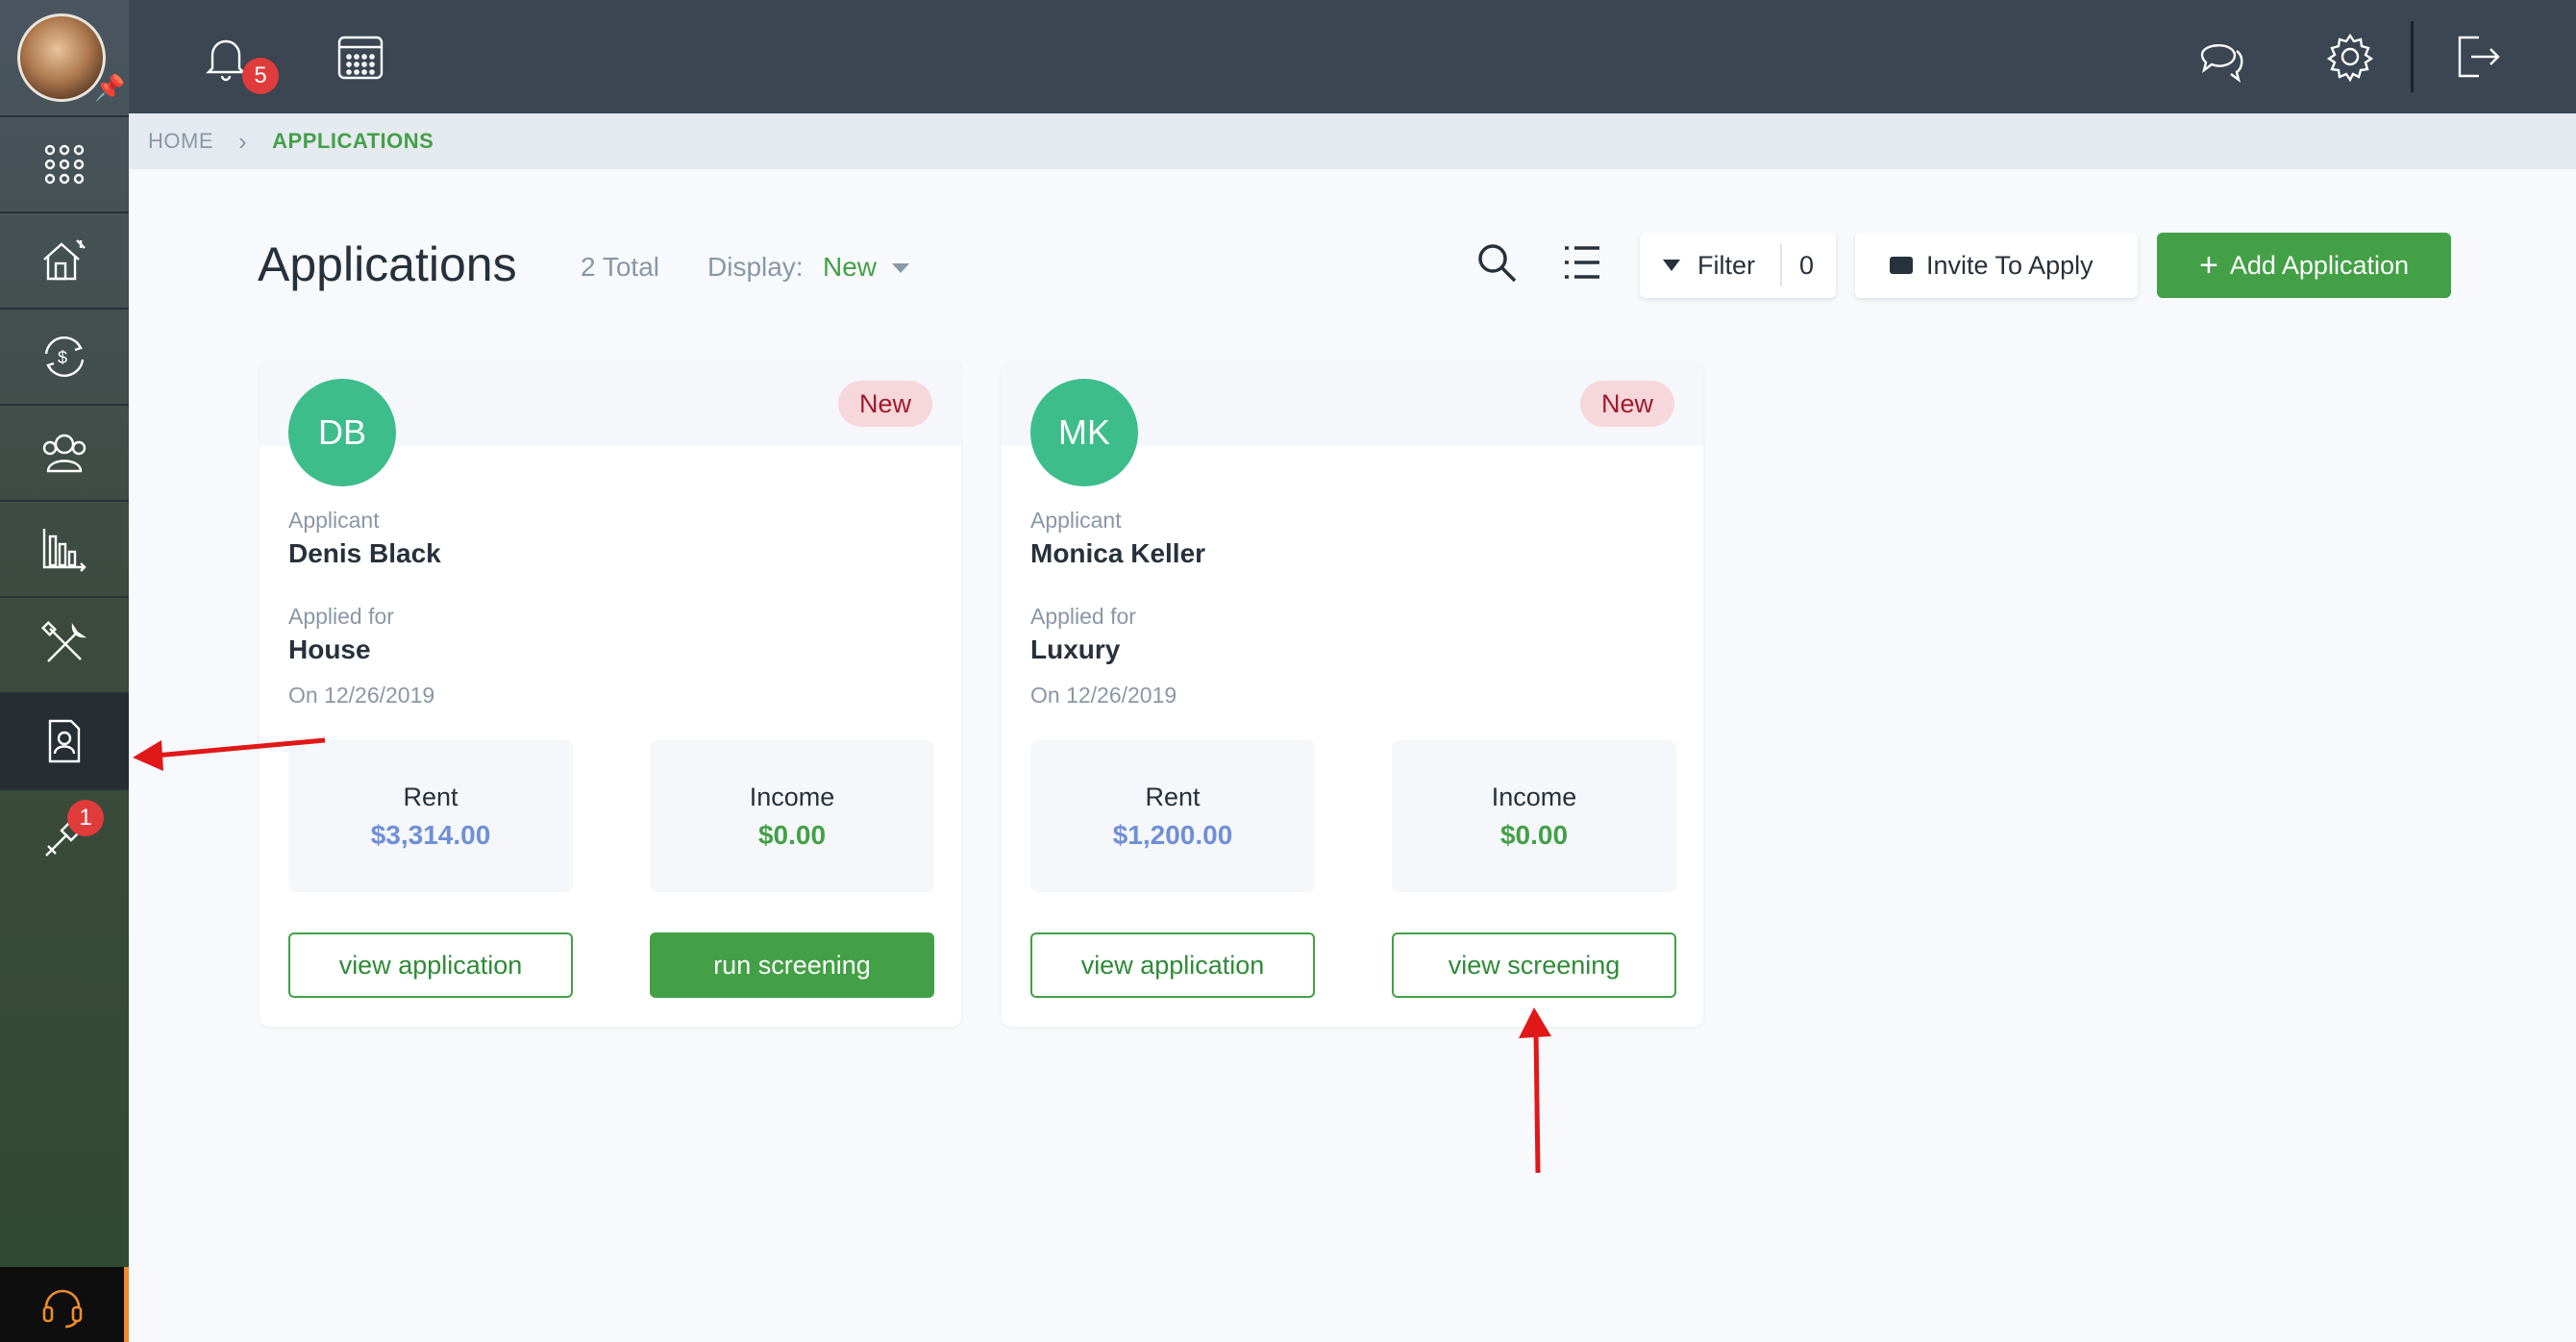  What do you see at coordinates (64, 641) in the screenshot?
I see `maintenance-icon` at bounding box center [64, 641].